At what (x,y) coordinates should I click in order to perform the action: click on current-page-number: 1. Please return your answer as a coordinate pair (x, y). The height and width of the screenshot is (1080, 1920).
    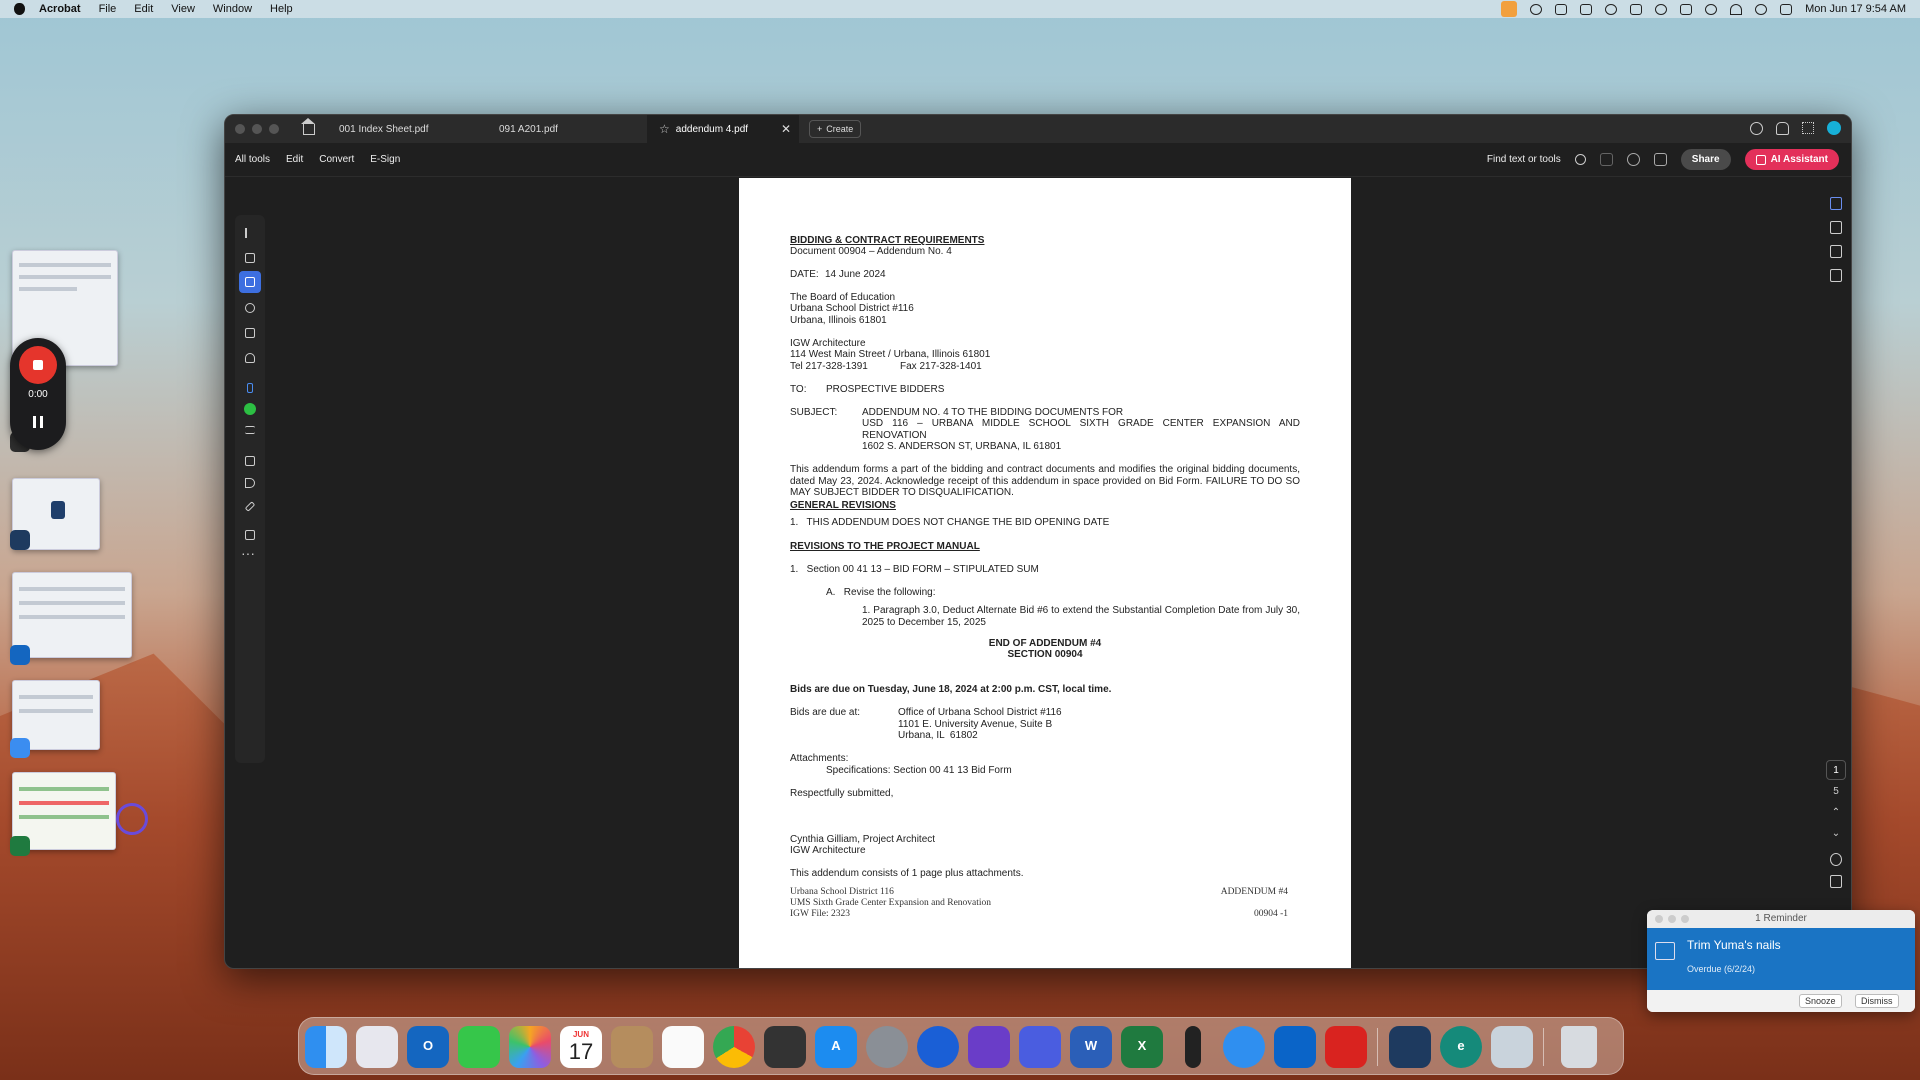
    Looking at the image, I should click on (1836, 770).